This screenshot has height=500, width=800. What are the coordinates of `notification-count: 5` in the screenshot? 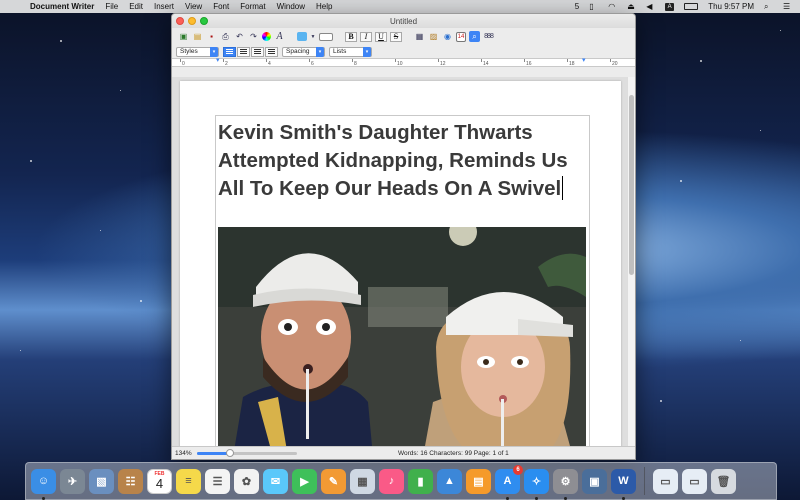 It's located at (577, 6).